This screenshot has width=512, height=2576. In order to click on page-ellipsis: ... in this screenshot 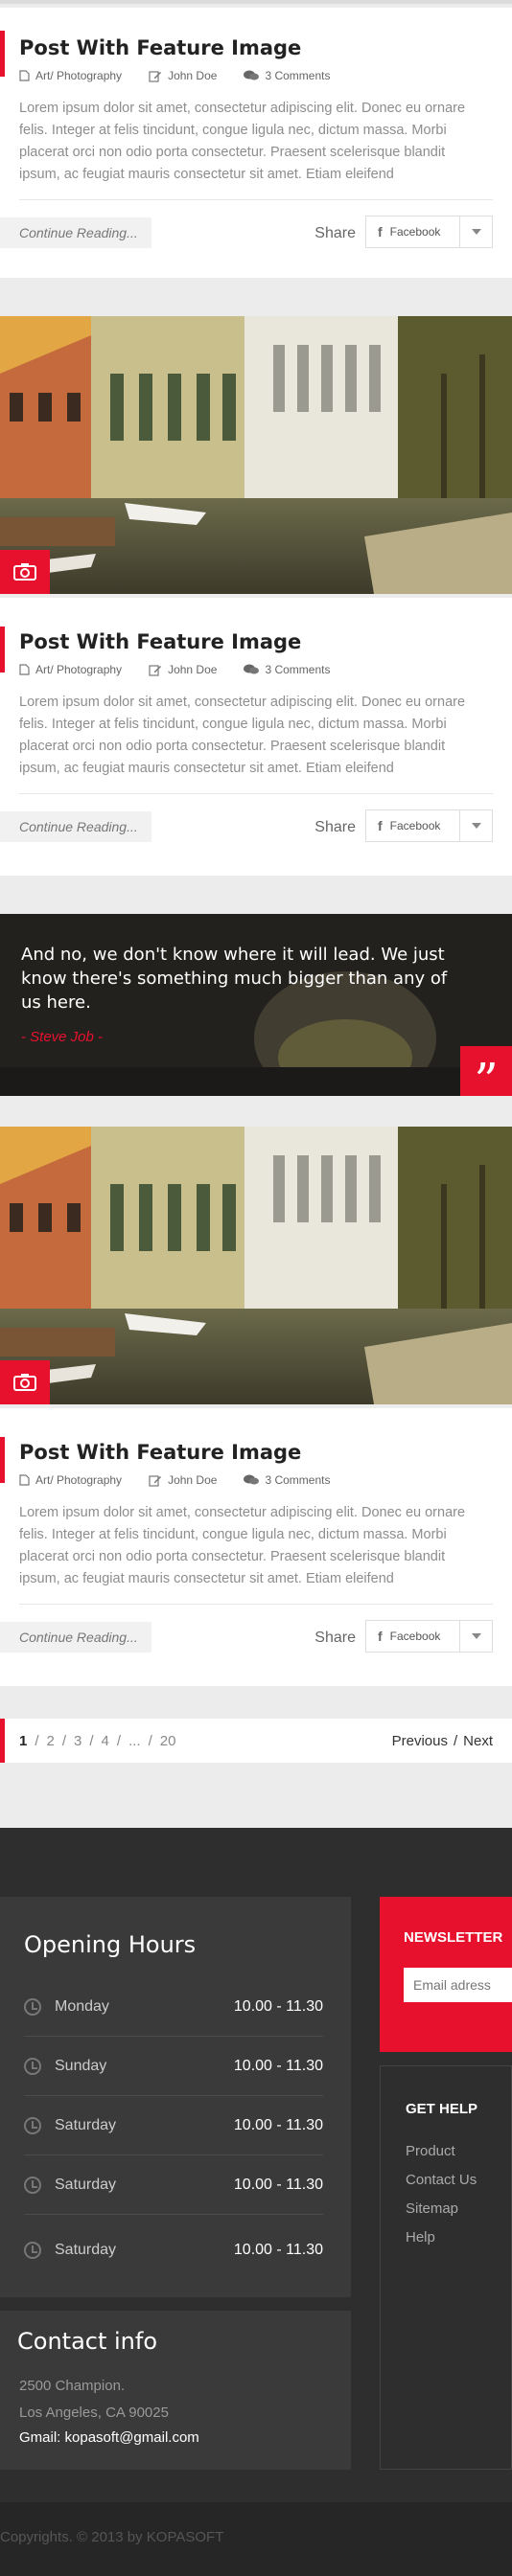, I will do `click(134, 1741)`.